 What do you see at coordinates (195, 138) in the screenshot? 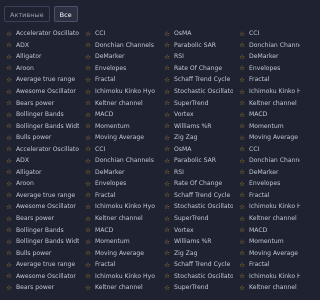
I see `indicator-item: ☆ Zig Zag` at bounding box center [195, 138].